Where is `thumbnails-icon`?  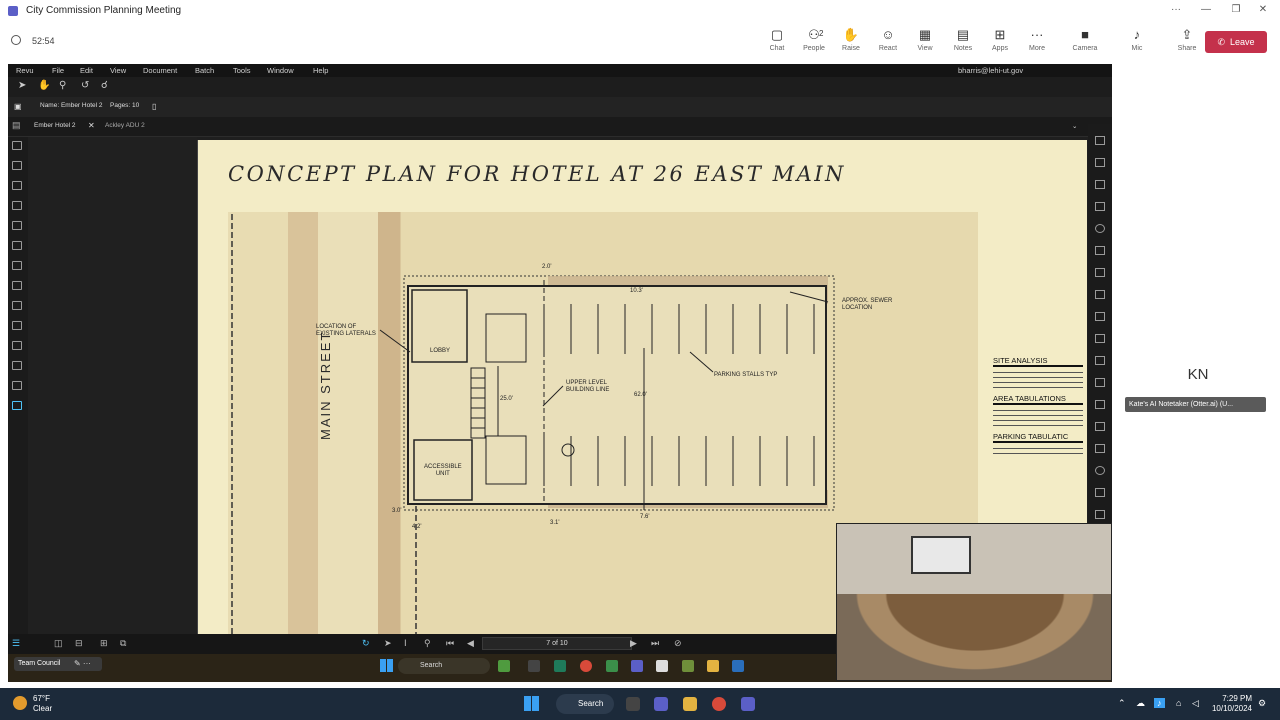
thumbnails-icon is located at coordinates (17, 145).